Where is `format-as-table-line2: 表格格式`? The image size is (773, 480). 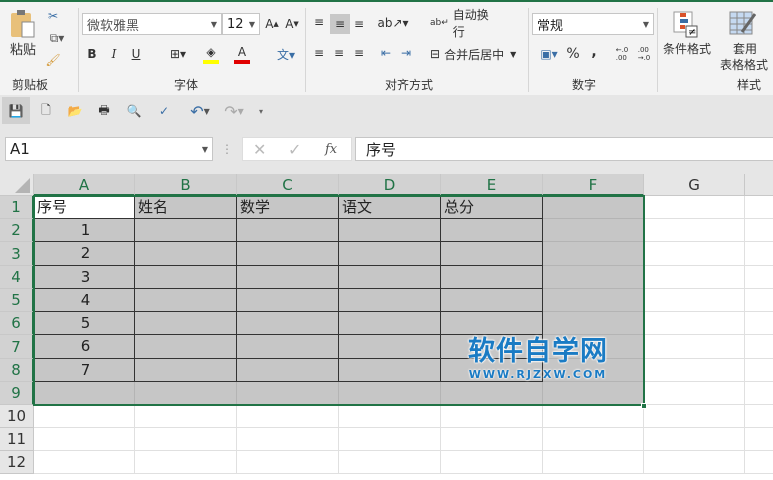 format-as-table-line2: 表格格式 is located at coordinates (742, 64).